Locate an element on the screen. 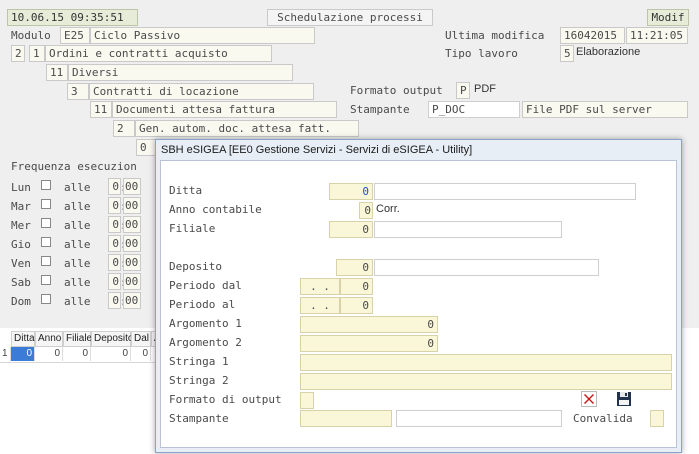  day-label-lun: Lun is located at coordinates (21, 187).